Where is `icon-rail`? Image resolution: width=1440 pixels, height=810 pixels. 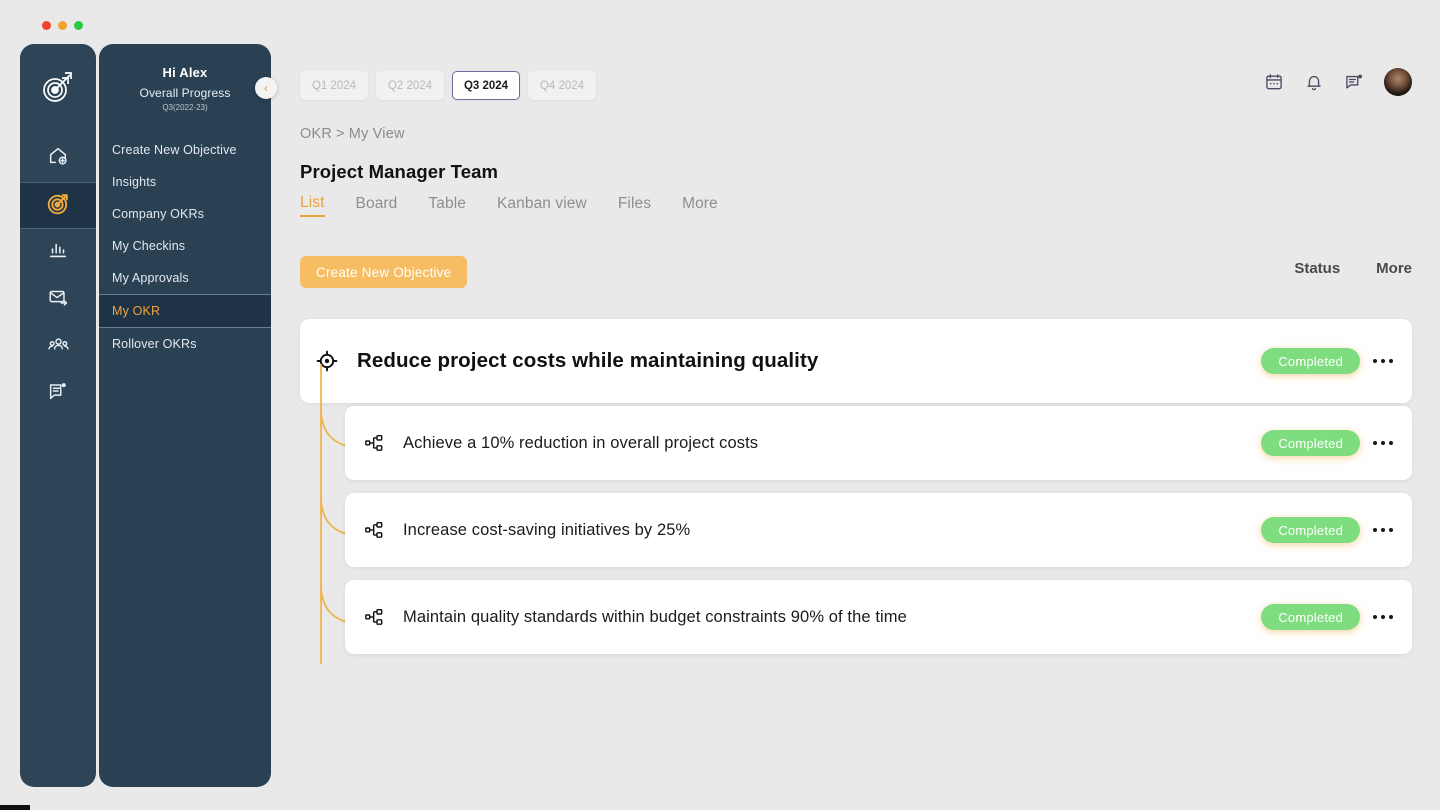 icon-rail is located at coordinates (58, 415).